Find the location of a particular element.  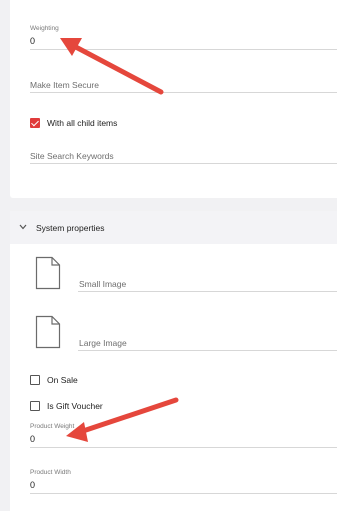

arrow-annotation-weighting is located at coordinates (112, 66).